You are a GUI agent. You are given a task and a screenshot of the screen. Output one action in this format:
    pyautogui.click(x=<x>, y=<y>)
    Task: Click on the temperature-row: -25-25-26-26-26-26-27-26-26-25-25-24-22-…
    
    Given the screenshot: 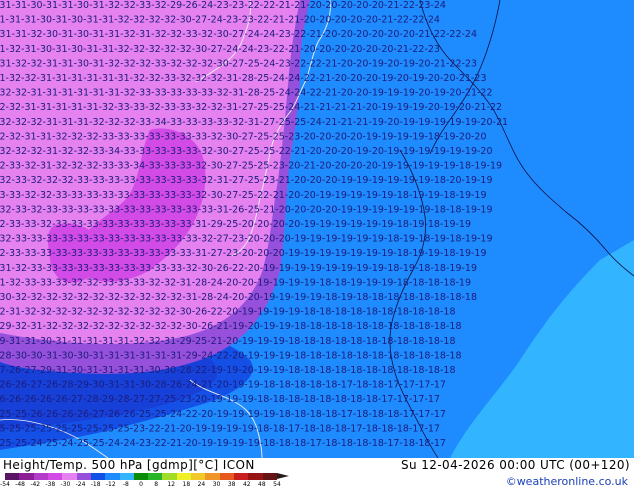 What is the action you would take?
    pyautogui.click(x=223, y=414)
    